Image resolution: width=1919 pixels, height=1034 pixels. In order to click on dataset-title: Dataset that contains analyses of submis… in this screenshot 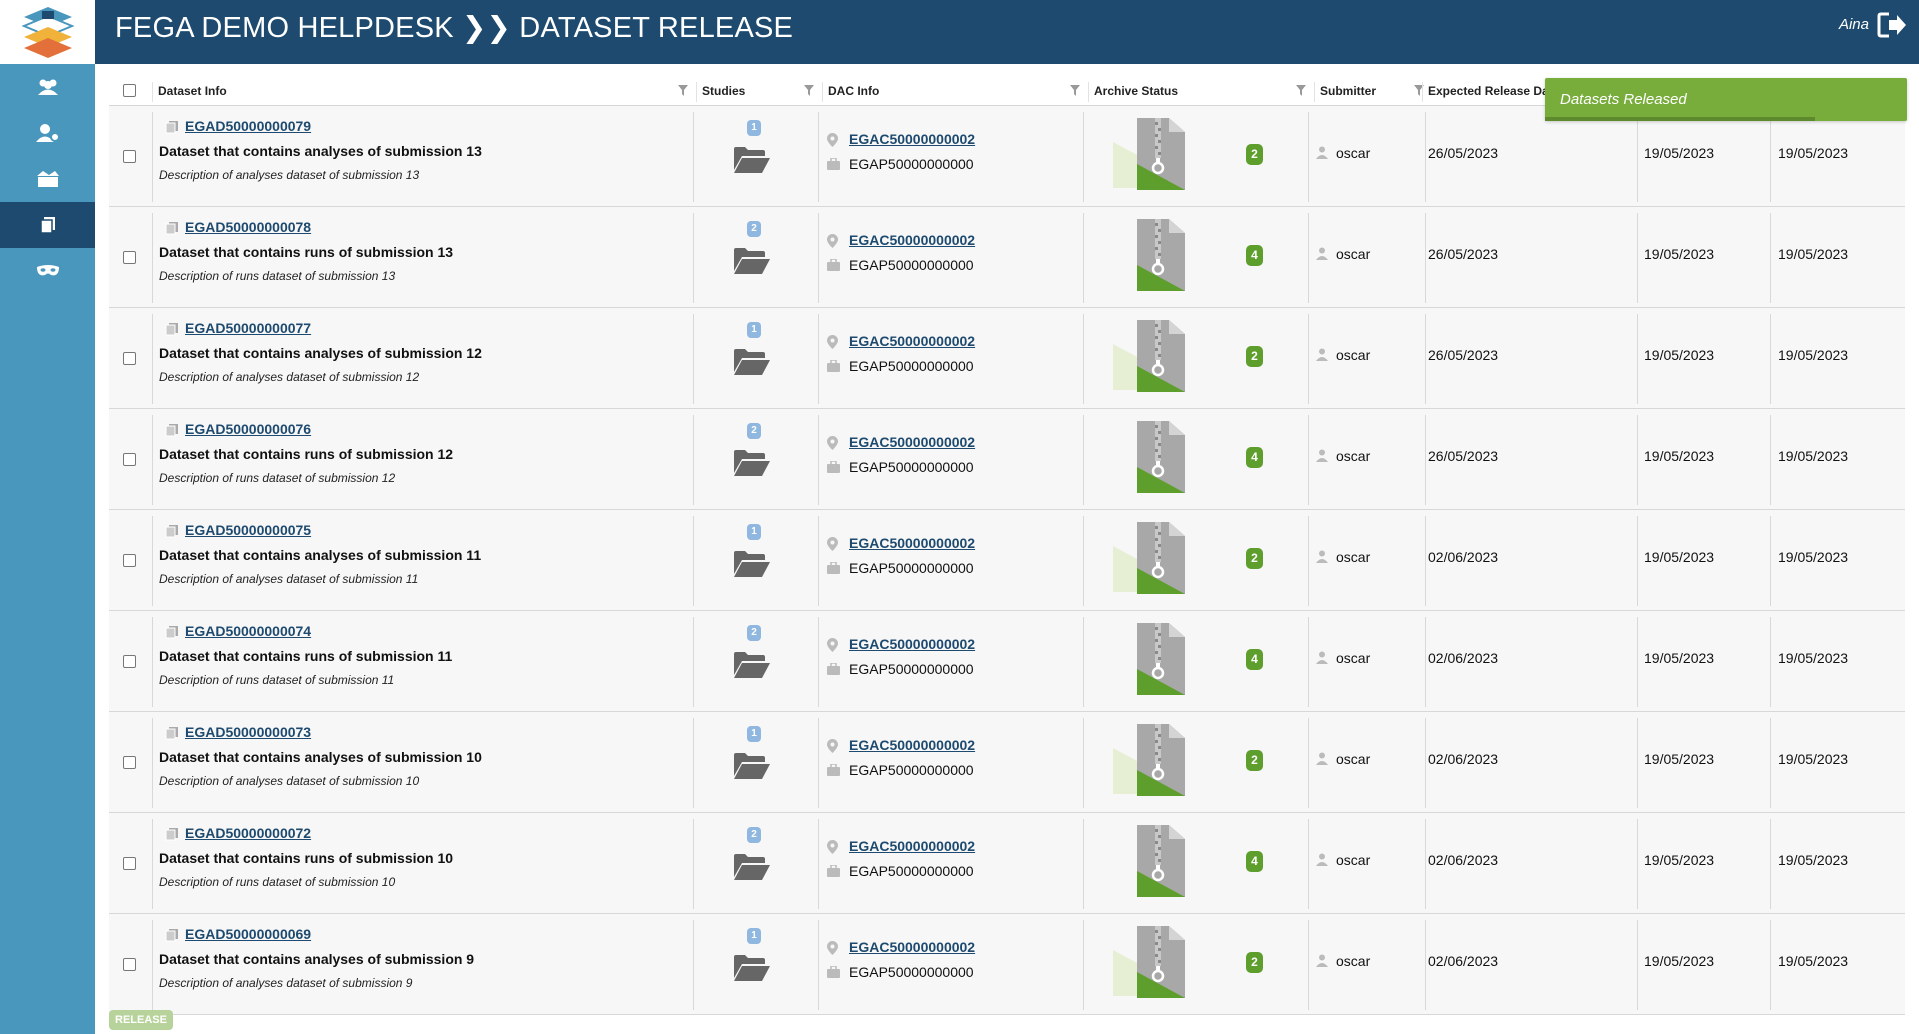, I will do `click(320, 151)`.